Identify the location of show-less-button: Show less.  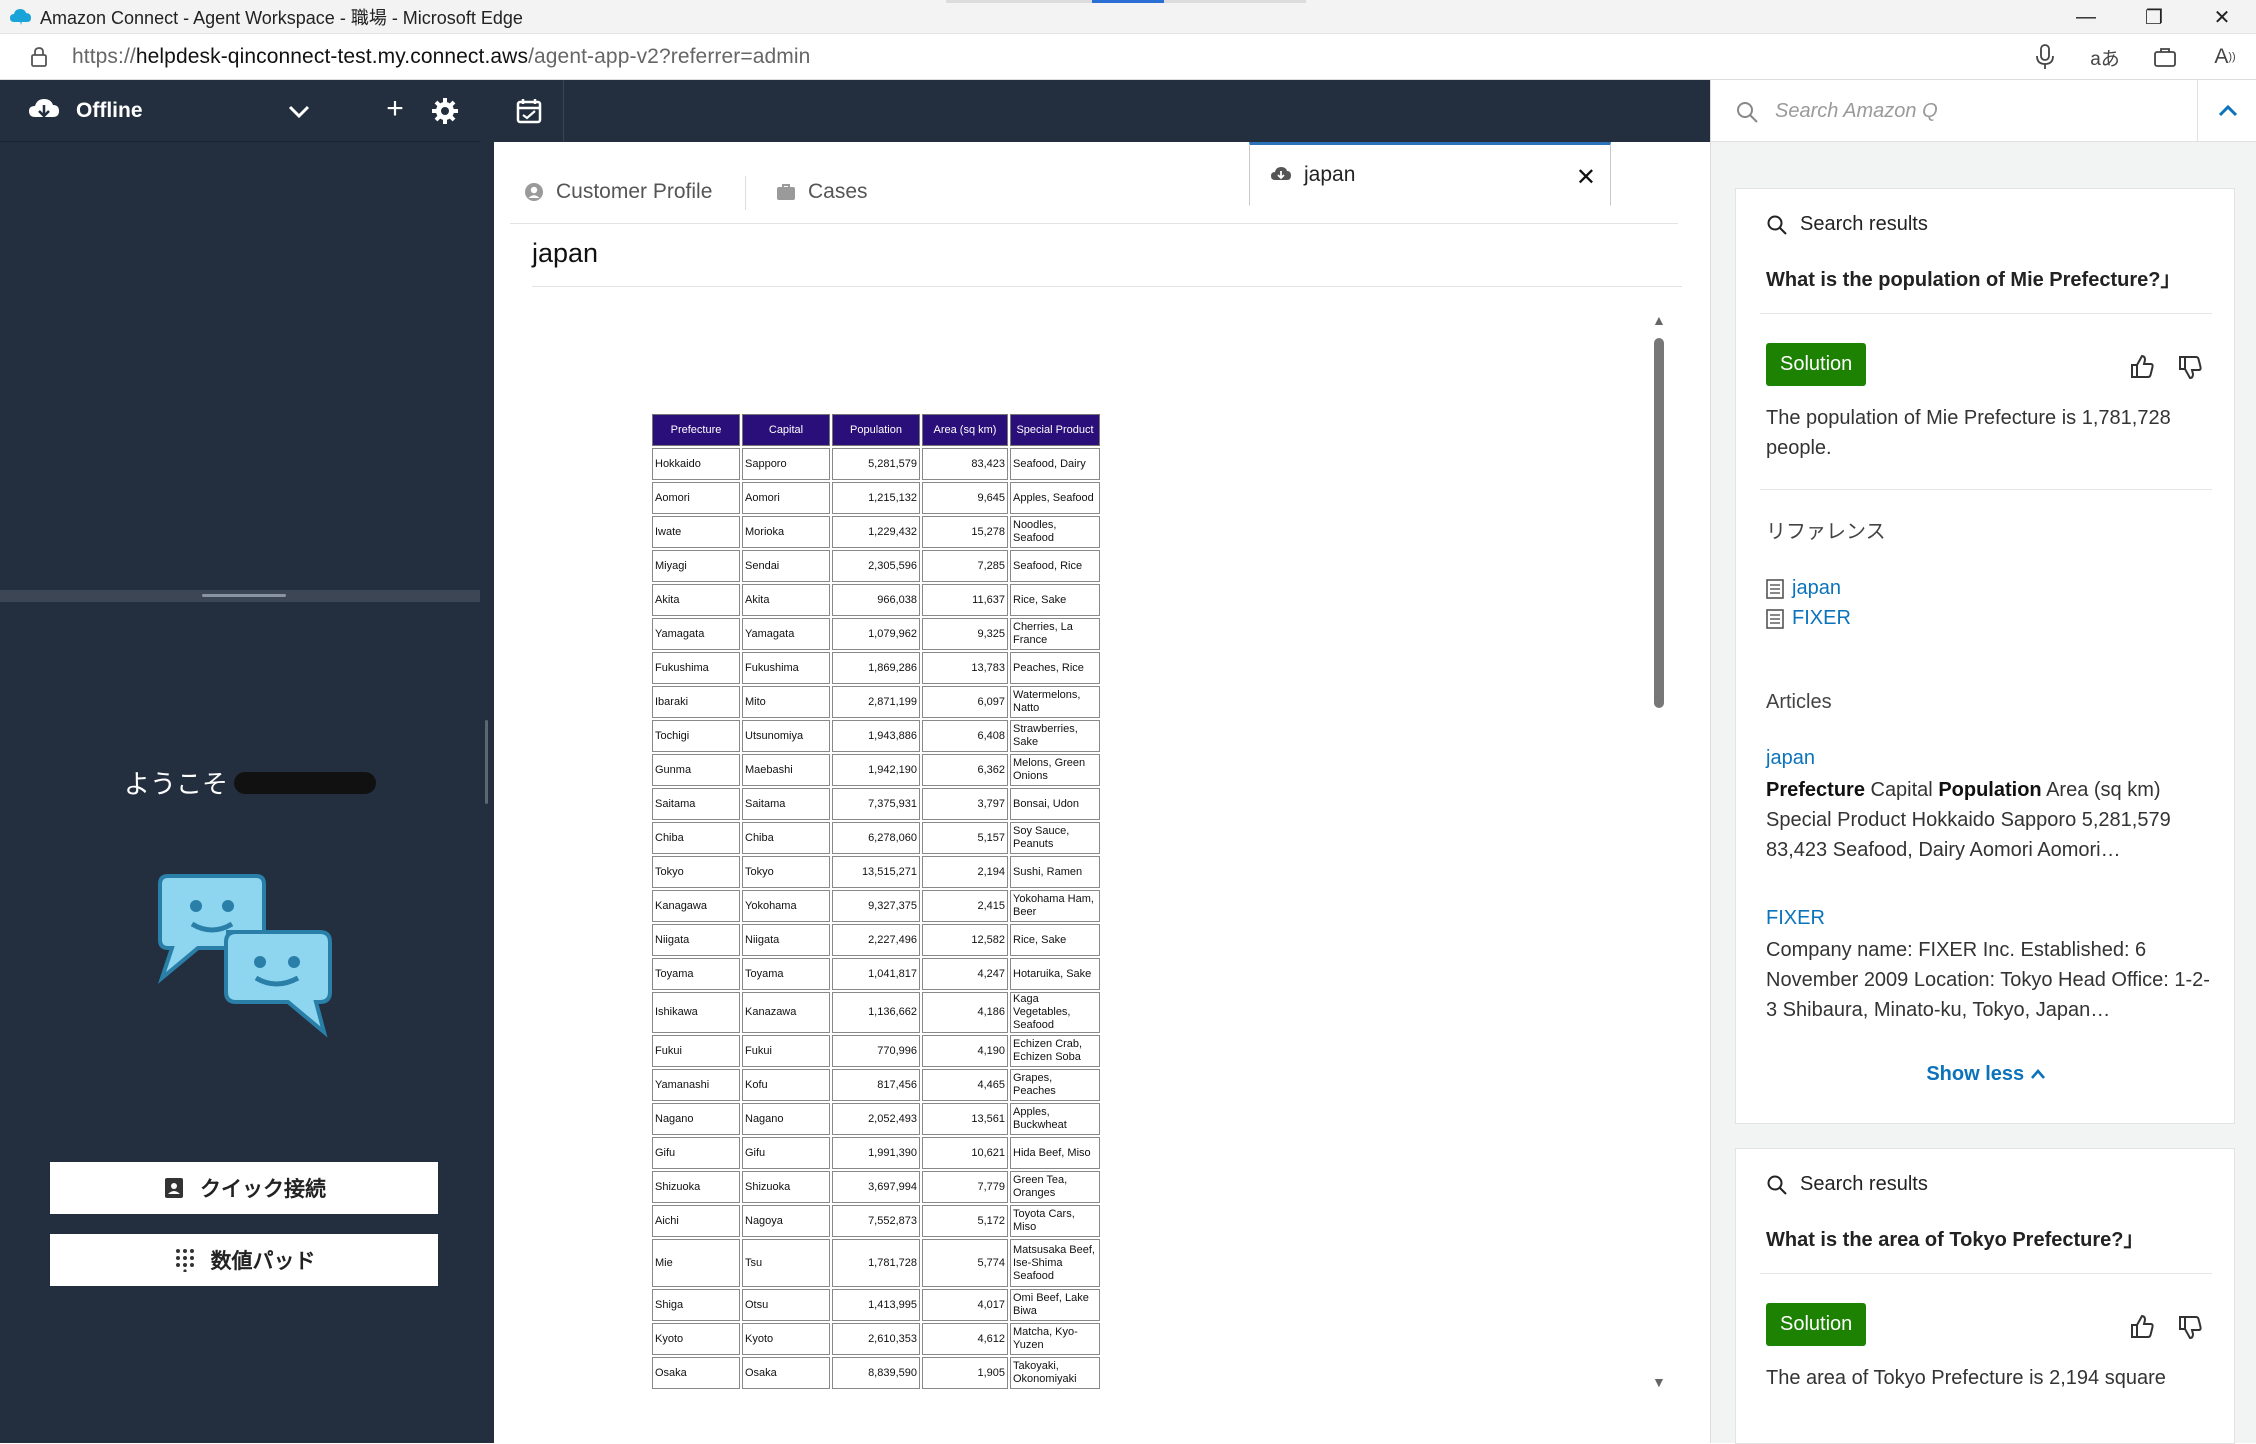
(1986, 1074).